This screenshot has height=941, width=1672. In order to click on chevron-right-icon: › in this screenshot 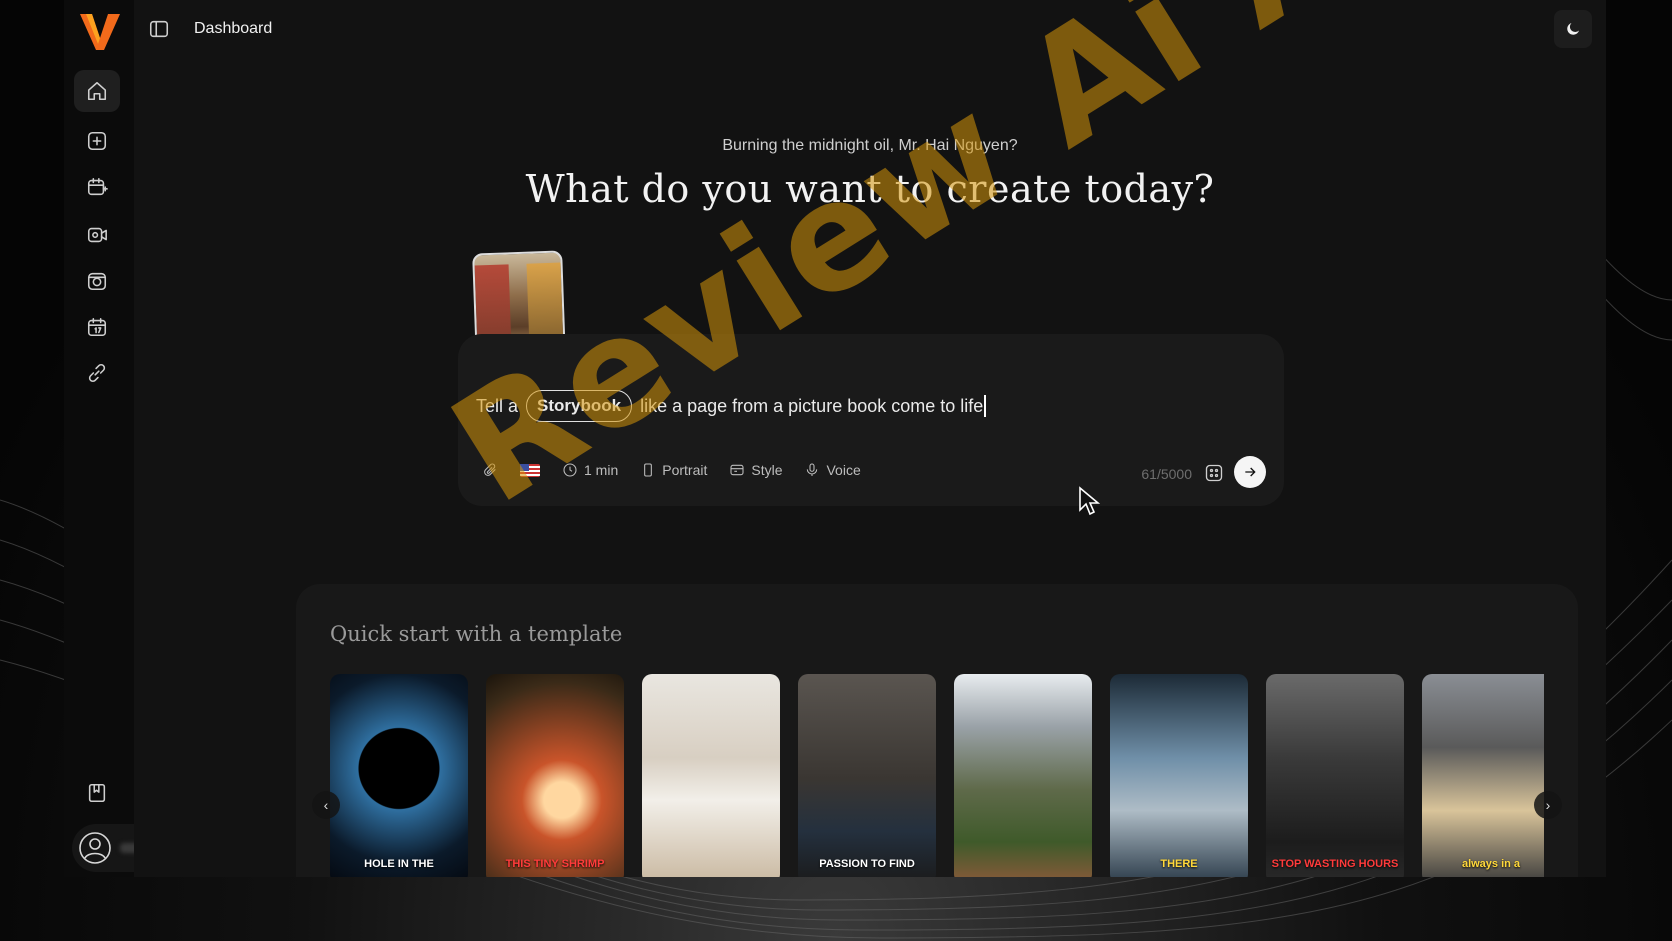, I will do `click(1548, 805)`.